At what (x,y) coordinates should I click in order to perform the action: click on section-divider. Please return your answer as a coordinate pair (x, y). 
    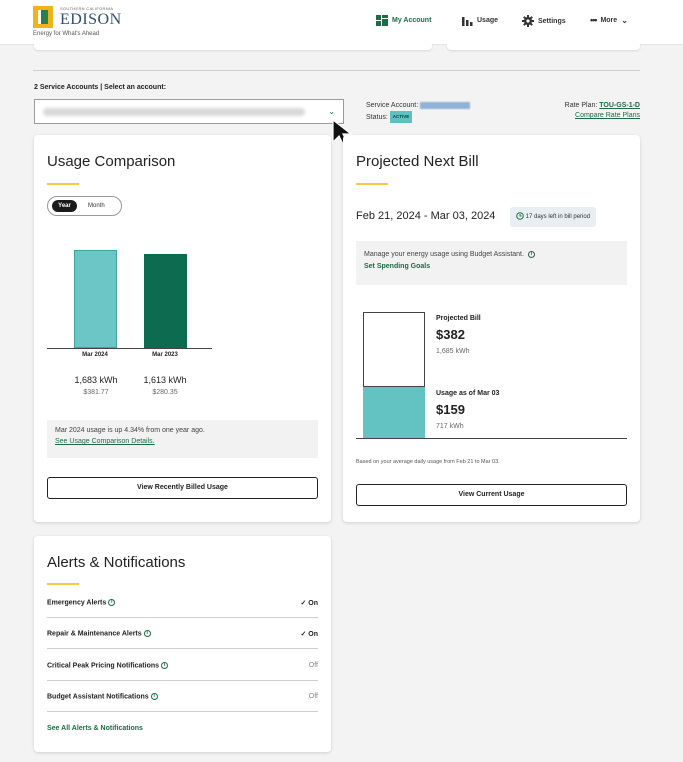
    Looking at the image, I should click on (336, 70).